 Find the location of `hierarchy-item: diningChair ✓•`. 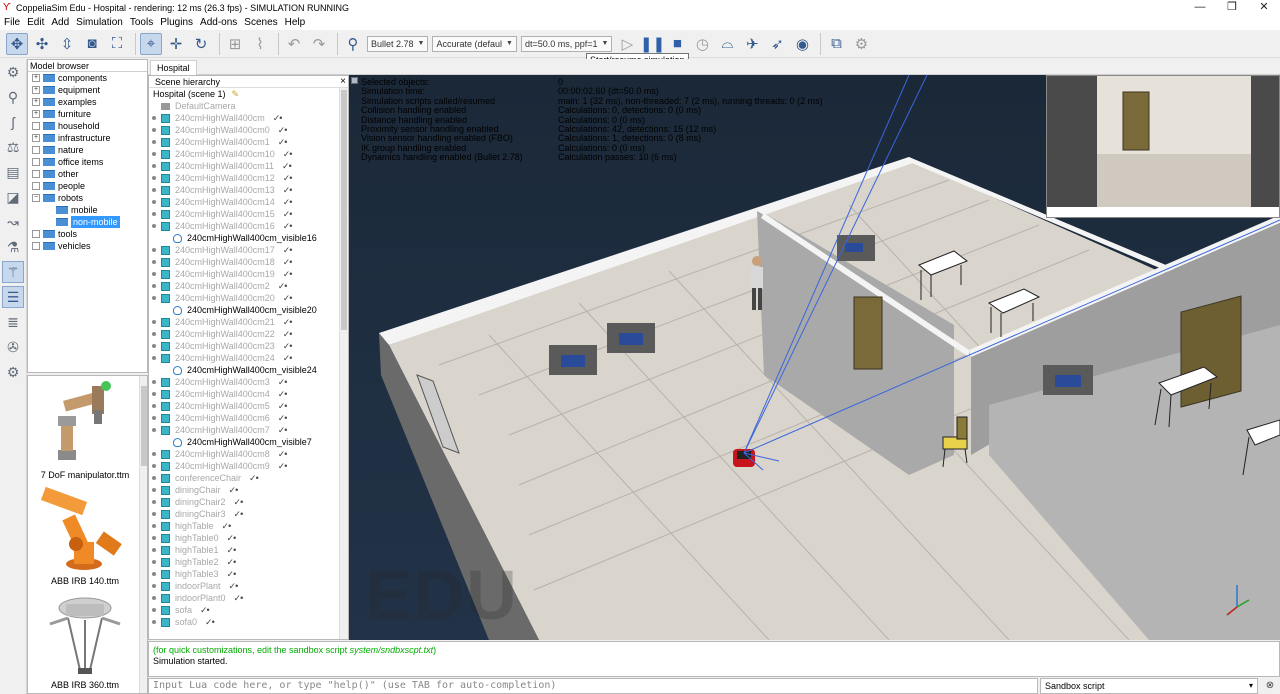

hierarchy-item: diningChair ✓• is located at coordinates (248, 490).